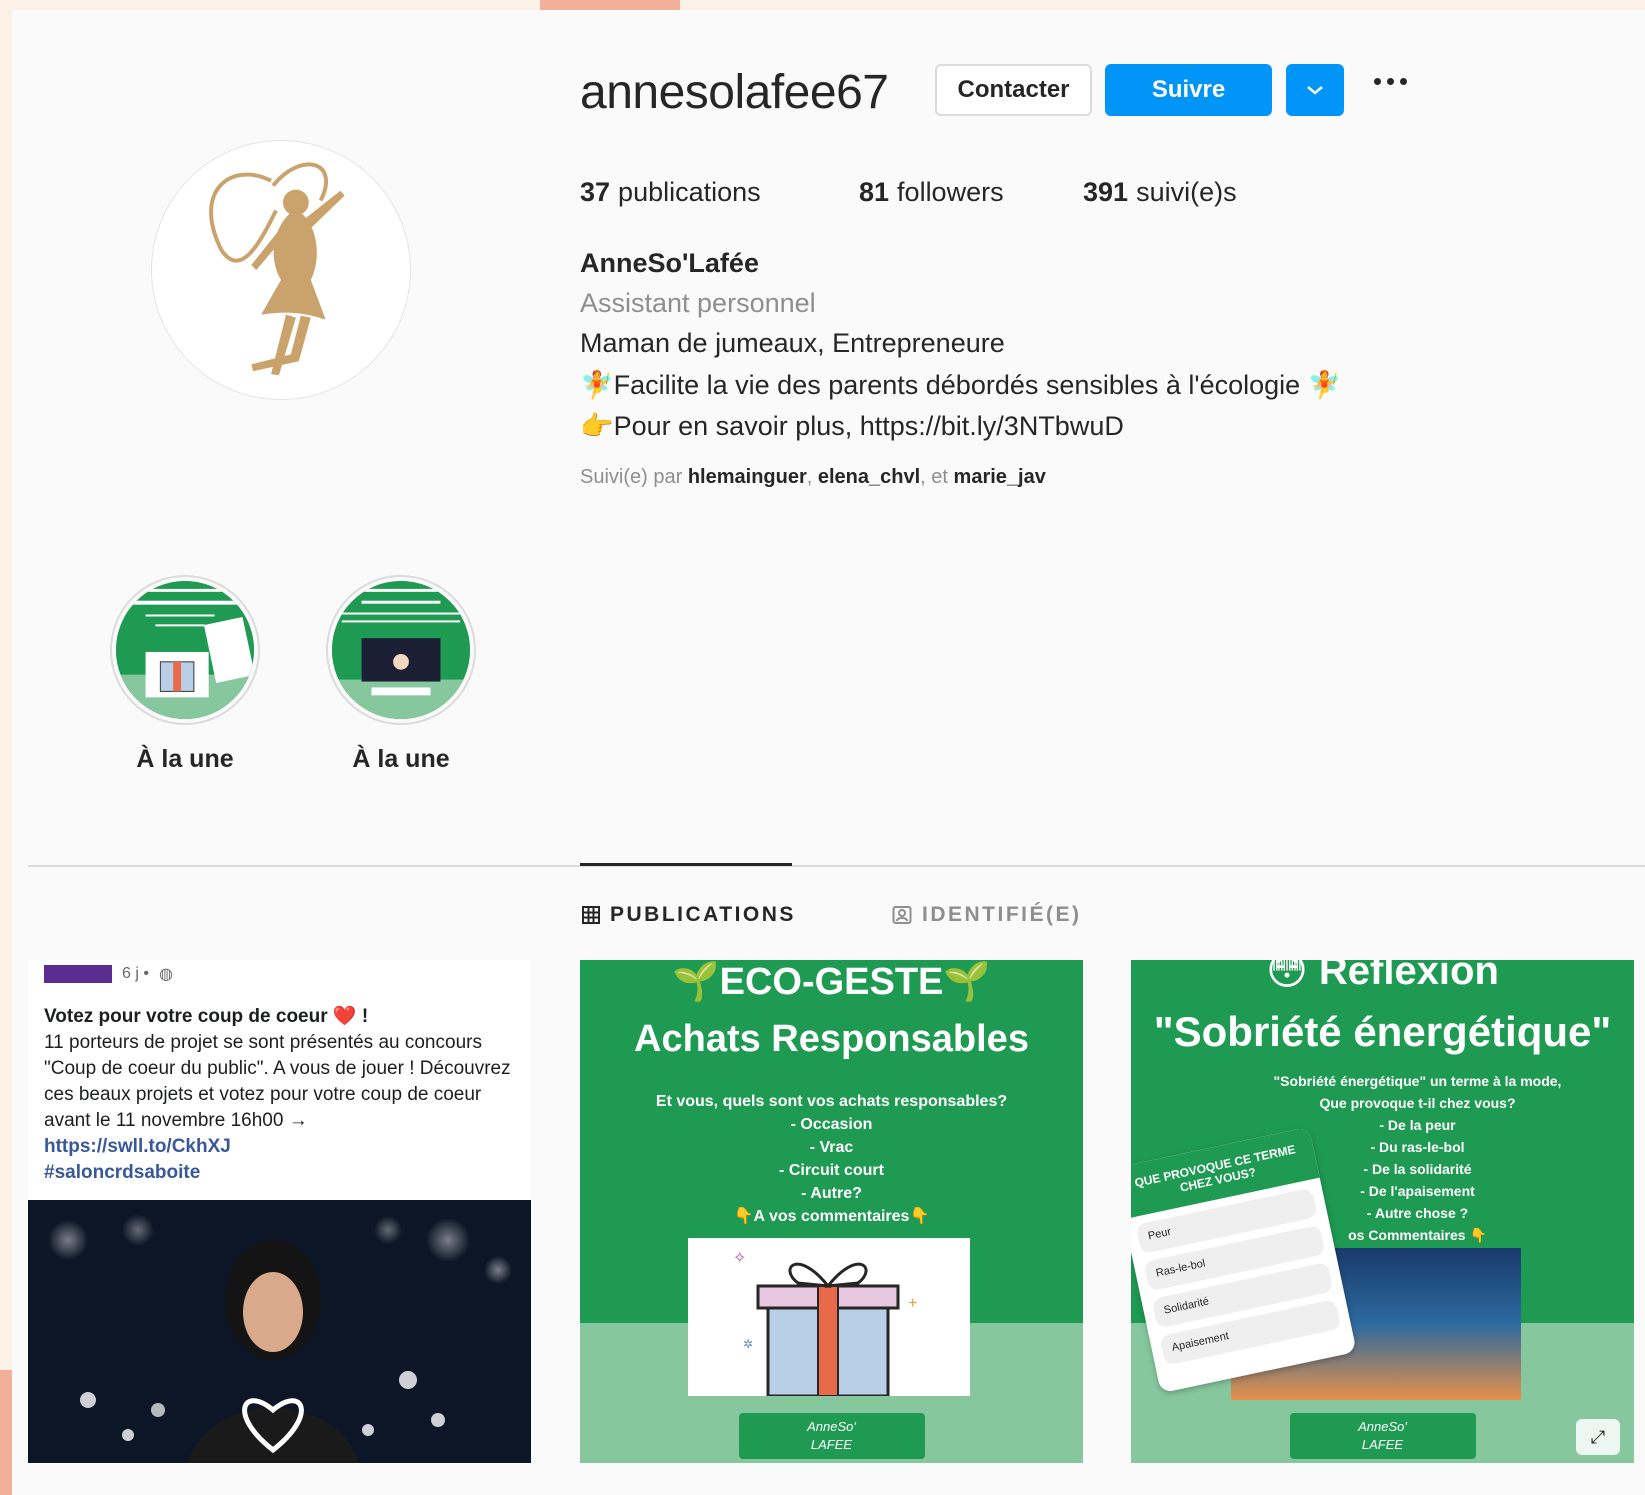  What do you see at coordinates (669, 263) in the screenshot?
I see `profile-full-name: AnneSo'Lafée` at bounding box center [669, 263].